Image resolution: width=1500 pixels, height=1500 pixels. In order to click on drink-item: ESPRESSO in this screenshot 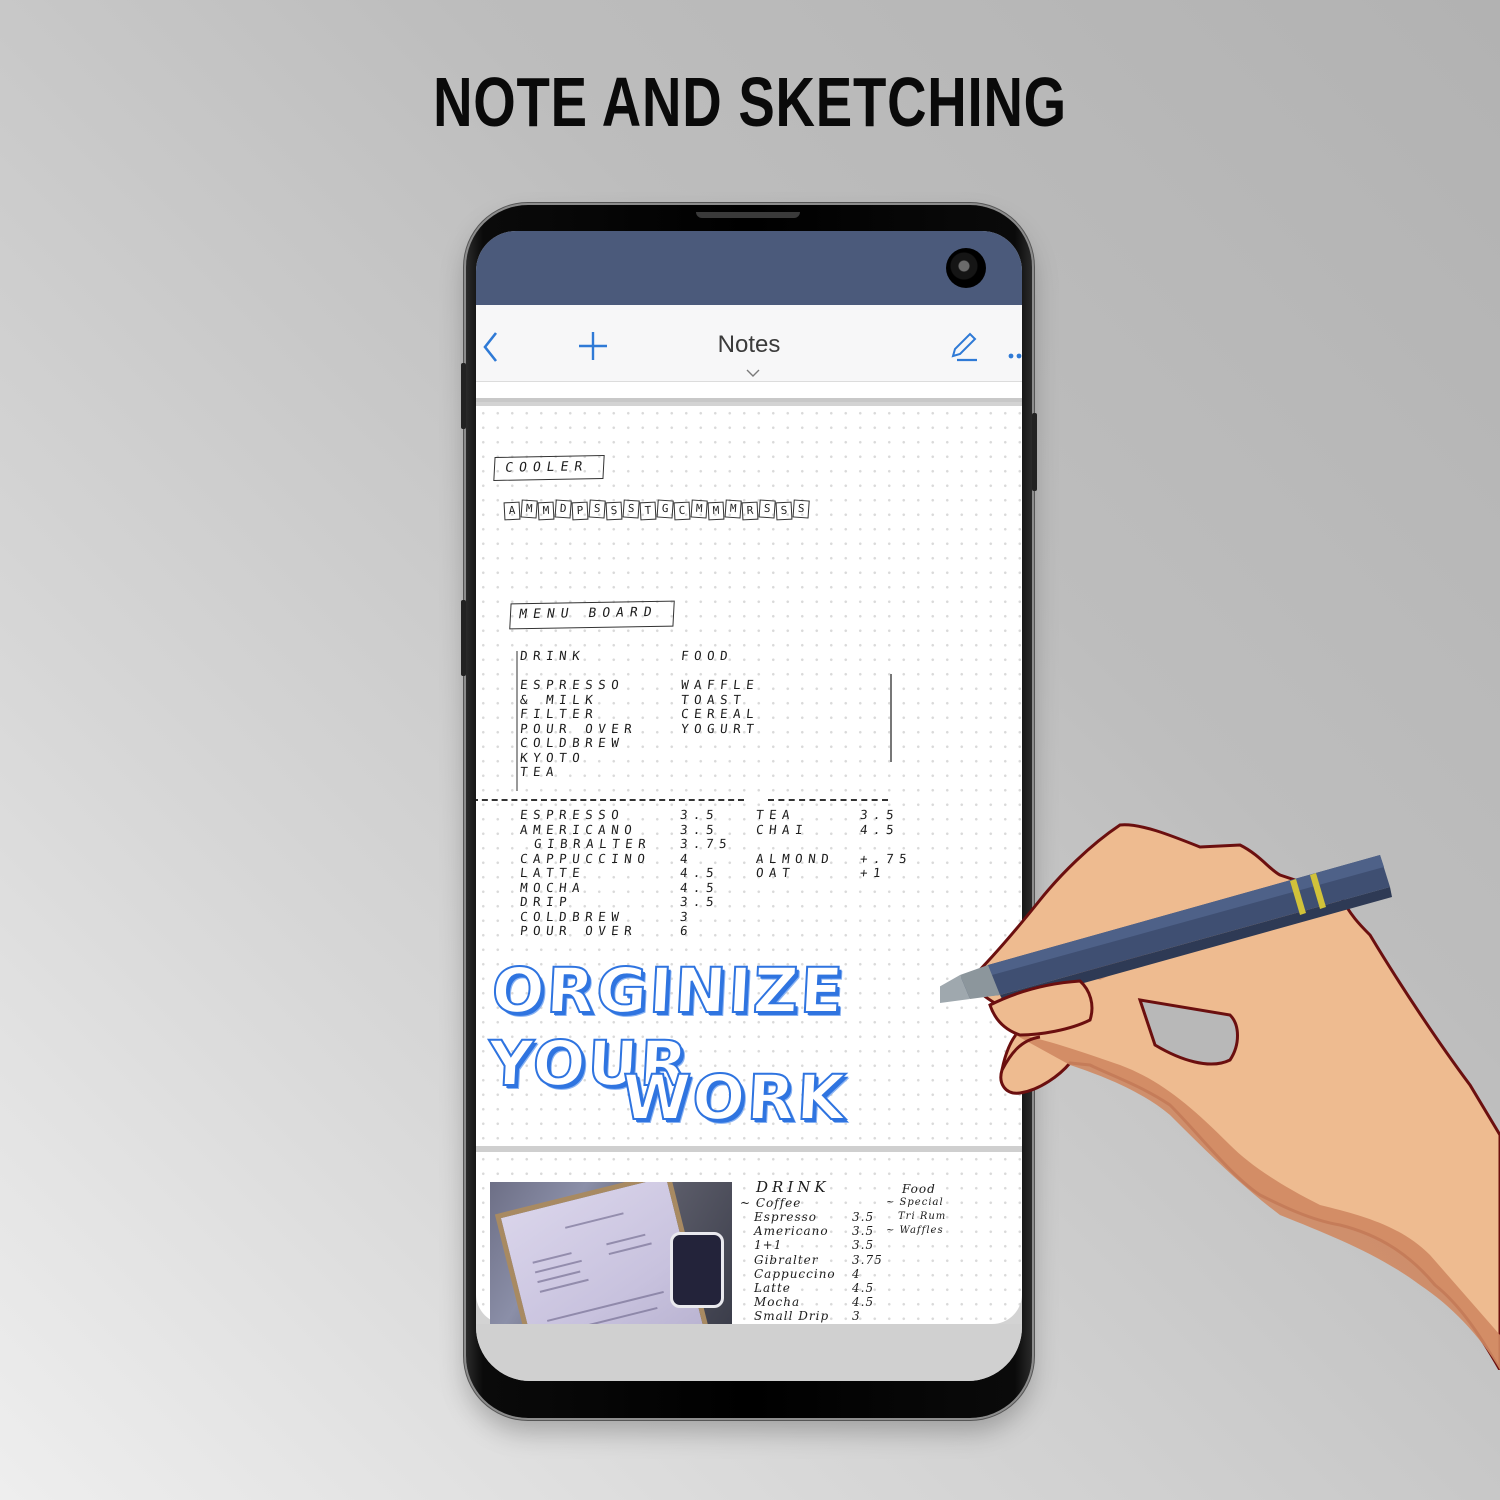, I will do `click(572, 684)`.